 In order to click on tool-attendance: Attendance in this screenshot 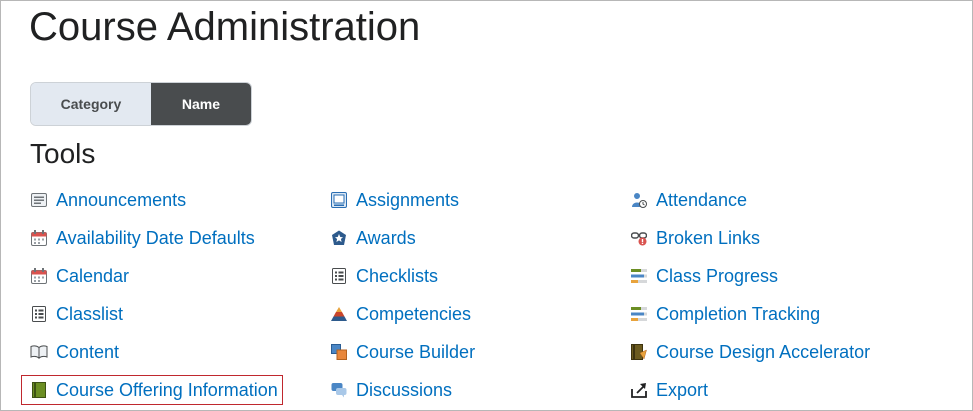, I will do `click(688, 200)`.